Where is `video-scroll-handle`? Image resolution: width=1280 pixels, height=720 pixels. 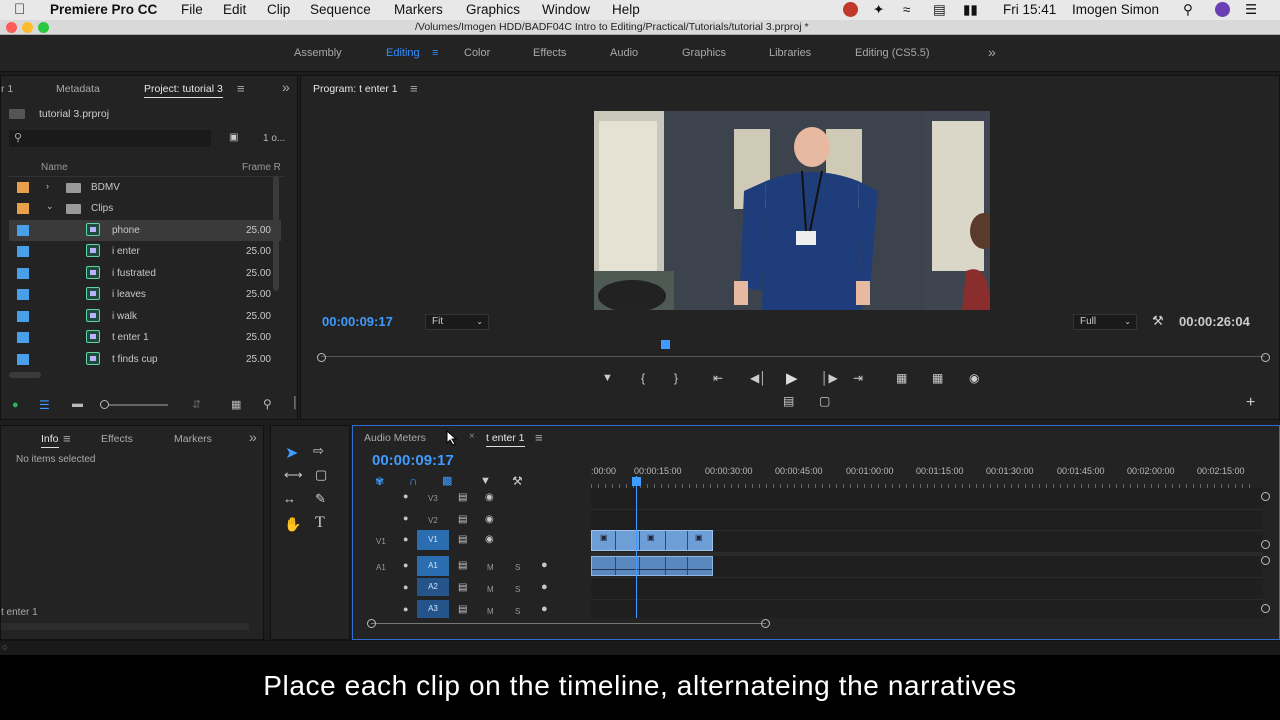 video-scroll-handle is located at coordinates (1265, 544).